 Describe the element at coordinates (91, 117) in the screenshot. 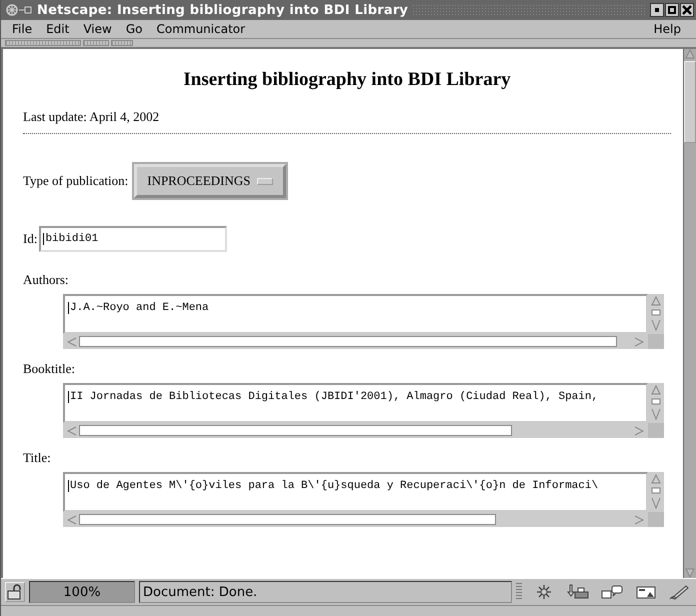

I see `last-update-text: Last update: April 4, 2002` at that location.